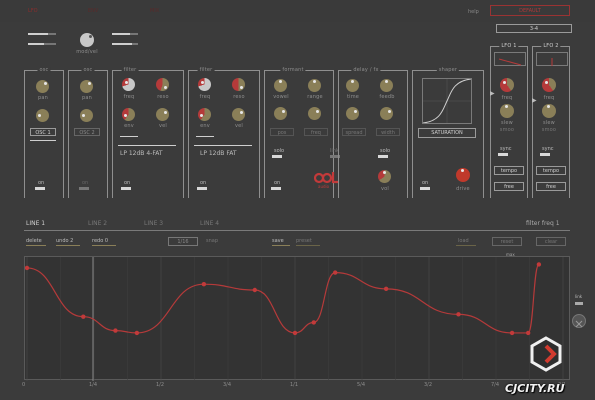 This screenshot has width=595, height=400. I want to click on formant-solo-led, so click(277, 156).